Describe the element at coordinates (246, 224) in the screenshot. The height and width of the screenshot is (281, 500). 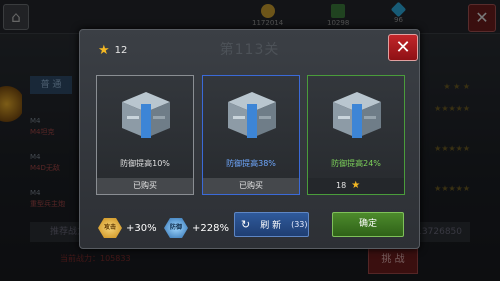
I see `refresh-icon: ↻` at that location.